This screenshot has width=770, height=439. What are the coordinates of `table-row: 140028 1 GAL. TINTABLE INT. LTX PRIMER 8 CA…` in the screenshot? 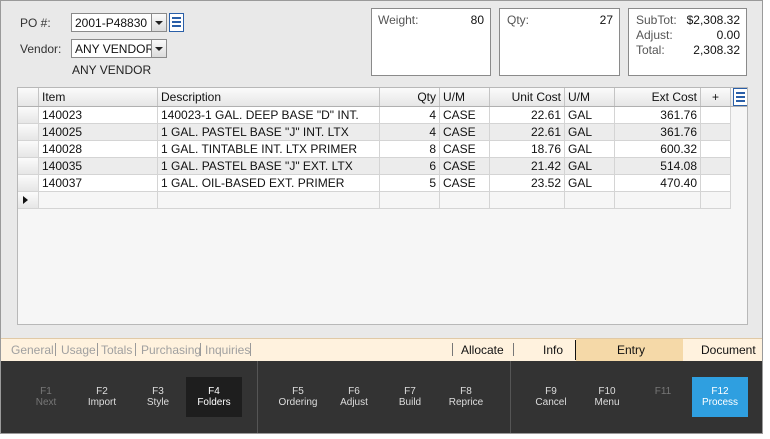 It's located at (382, 149).